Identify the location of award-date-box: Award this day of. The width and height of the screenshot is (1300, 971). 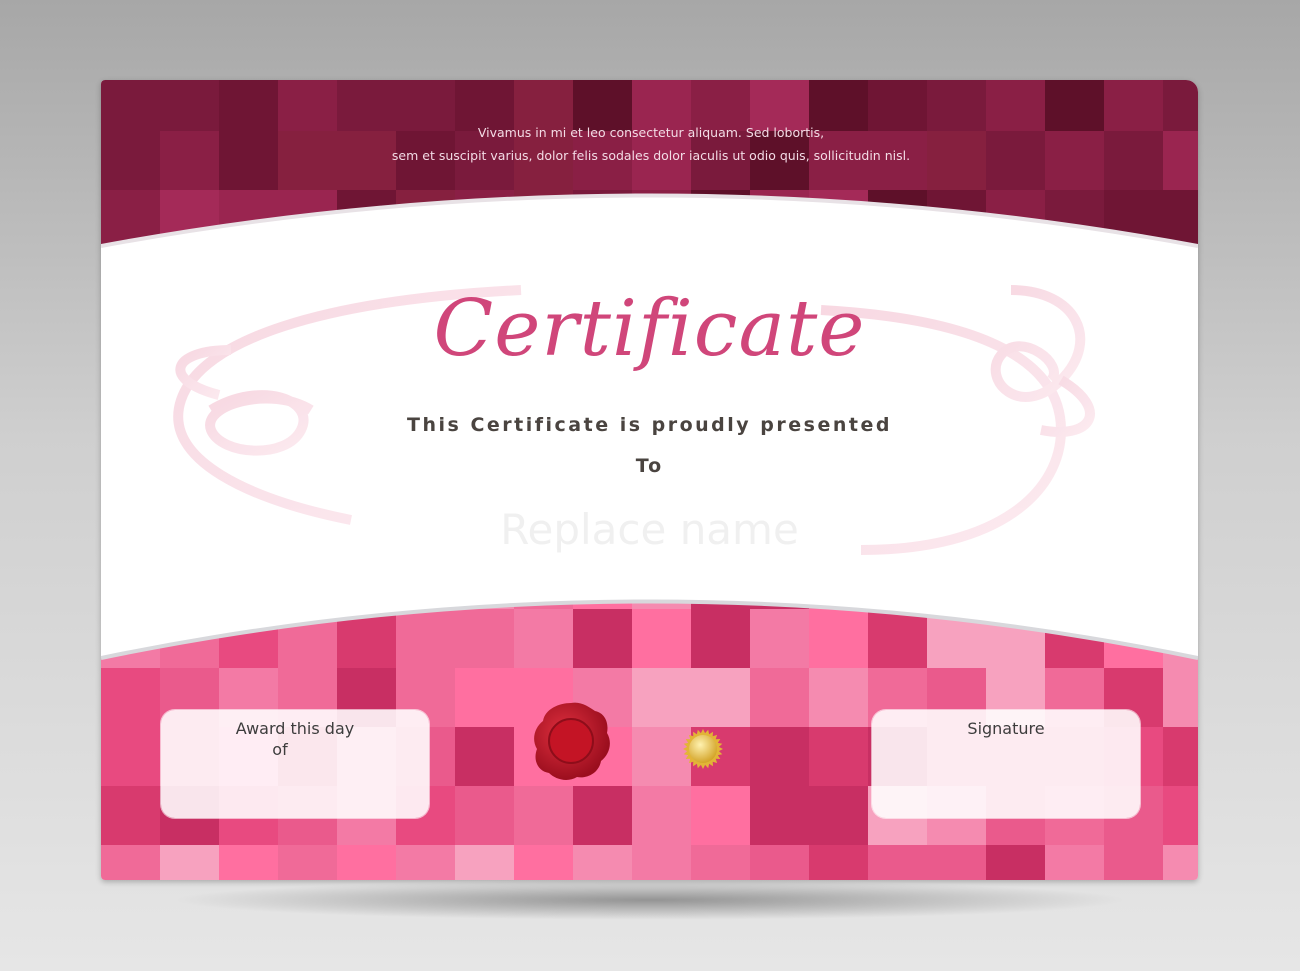
(295, 764).